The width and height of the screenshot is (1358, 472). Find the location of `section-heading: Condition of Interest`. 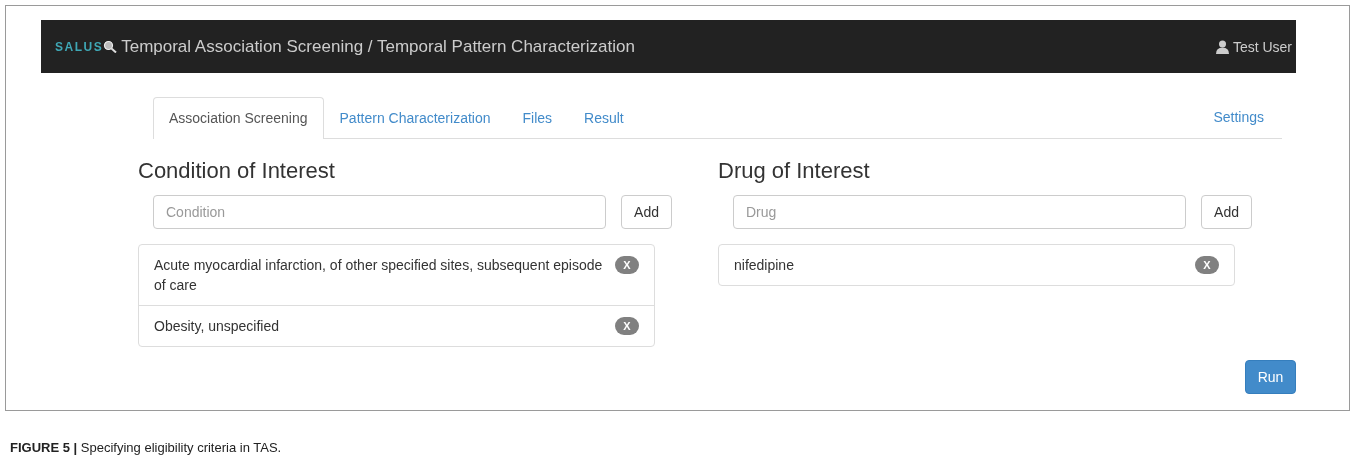

section-heading: Condition of Interest is located at coordinates (237, 171).